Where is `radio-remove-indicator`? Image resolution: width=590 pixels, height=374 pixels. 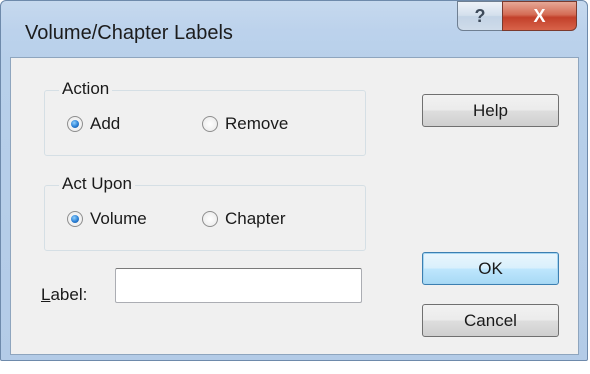
radio-remove-indicator is located at coordinates (210, 124).